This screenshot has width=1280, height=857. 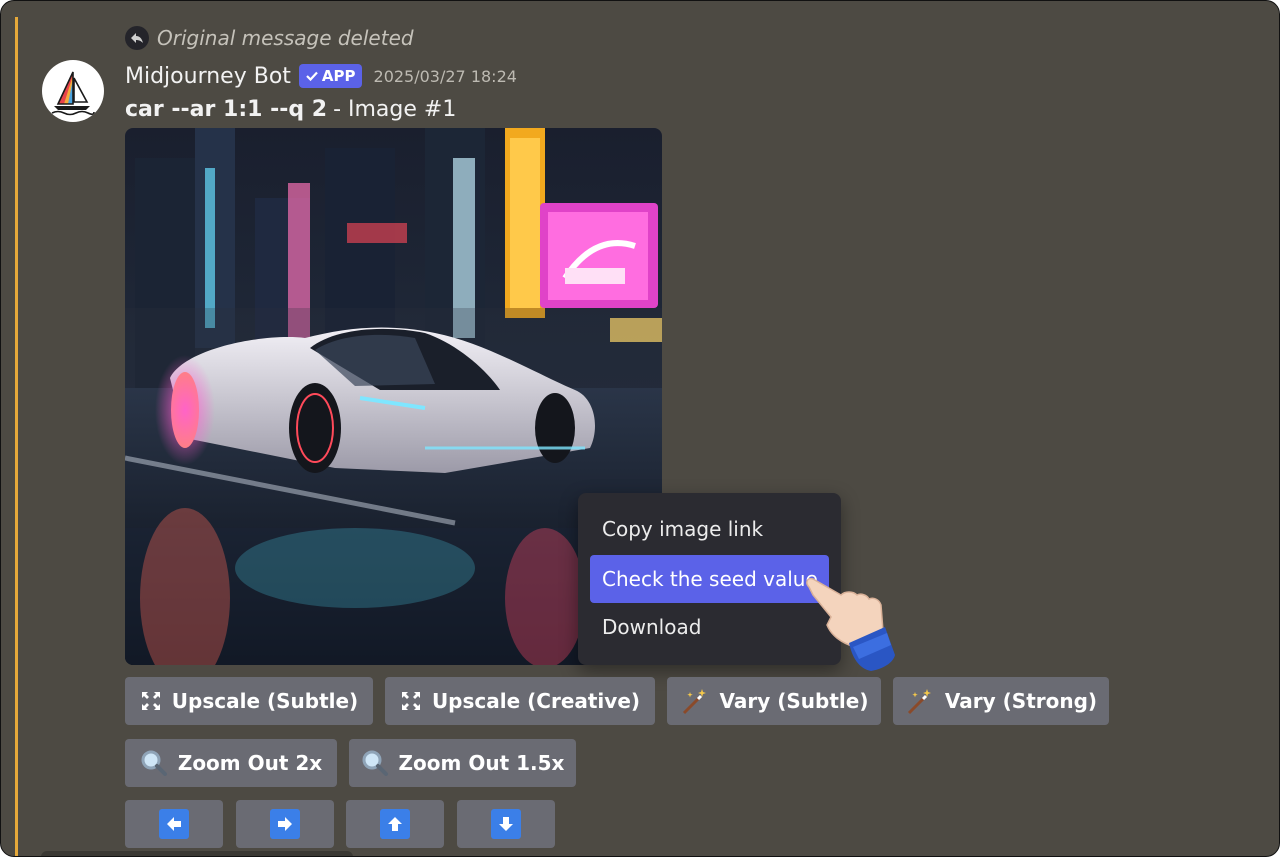 I want to click on arrow-down-icon, so click(x=506, y=824).